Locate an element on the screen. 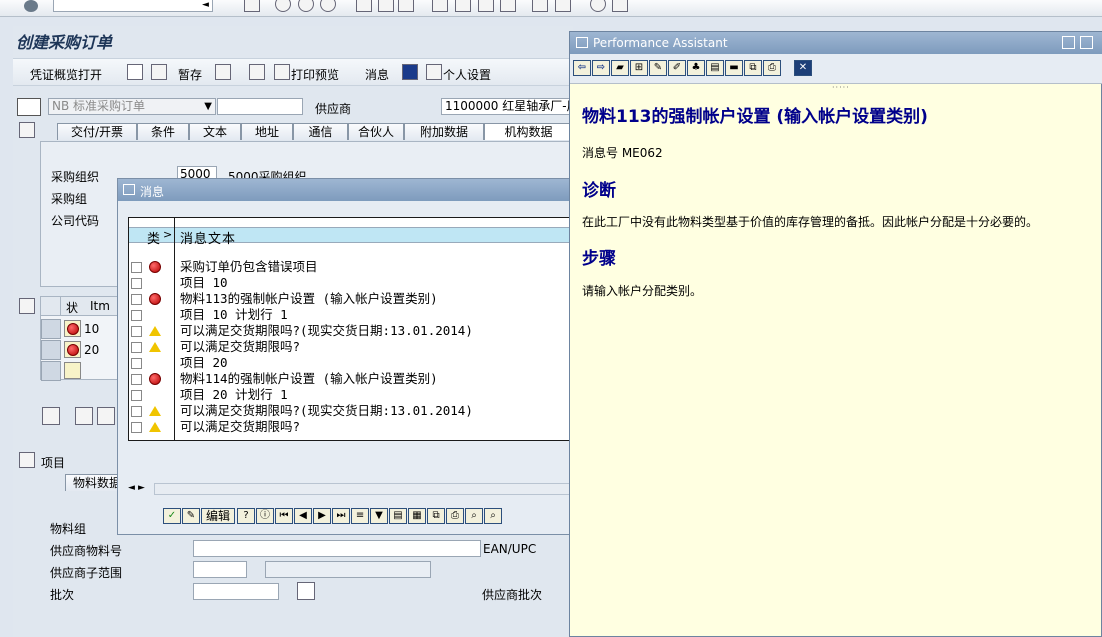  glossary-icon: ♣ is located at coordinates (696, 68).